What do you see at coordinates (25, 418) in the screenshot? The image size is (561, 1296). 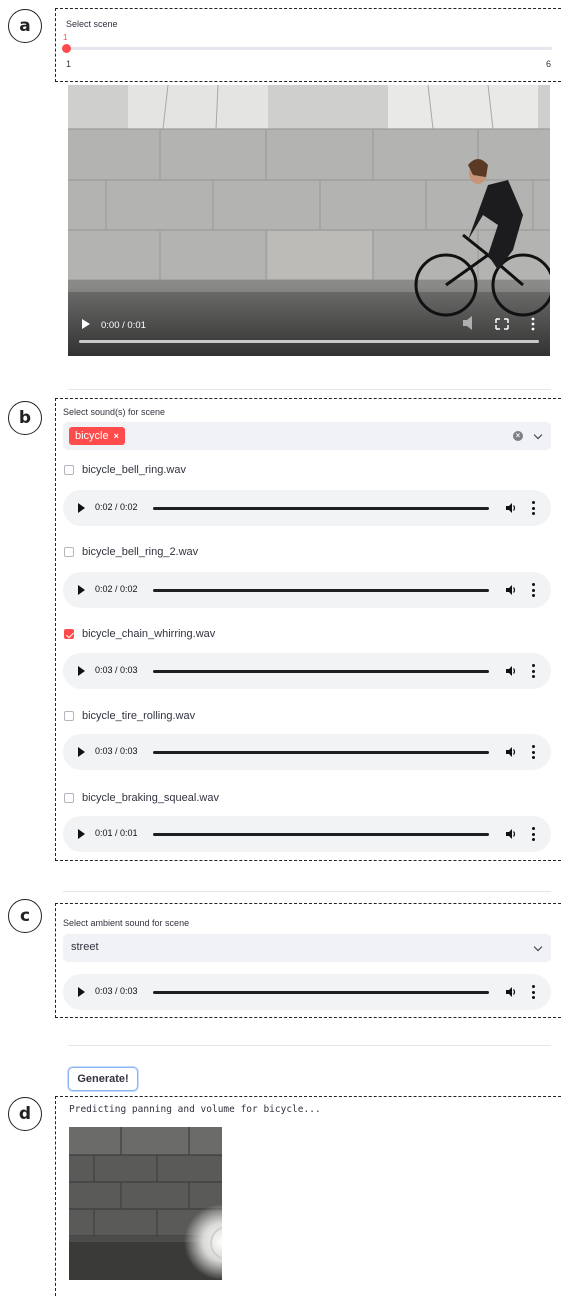 I see `panel-badge-b: b` at bounding box center [25, 418].